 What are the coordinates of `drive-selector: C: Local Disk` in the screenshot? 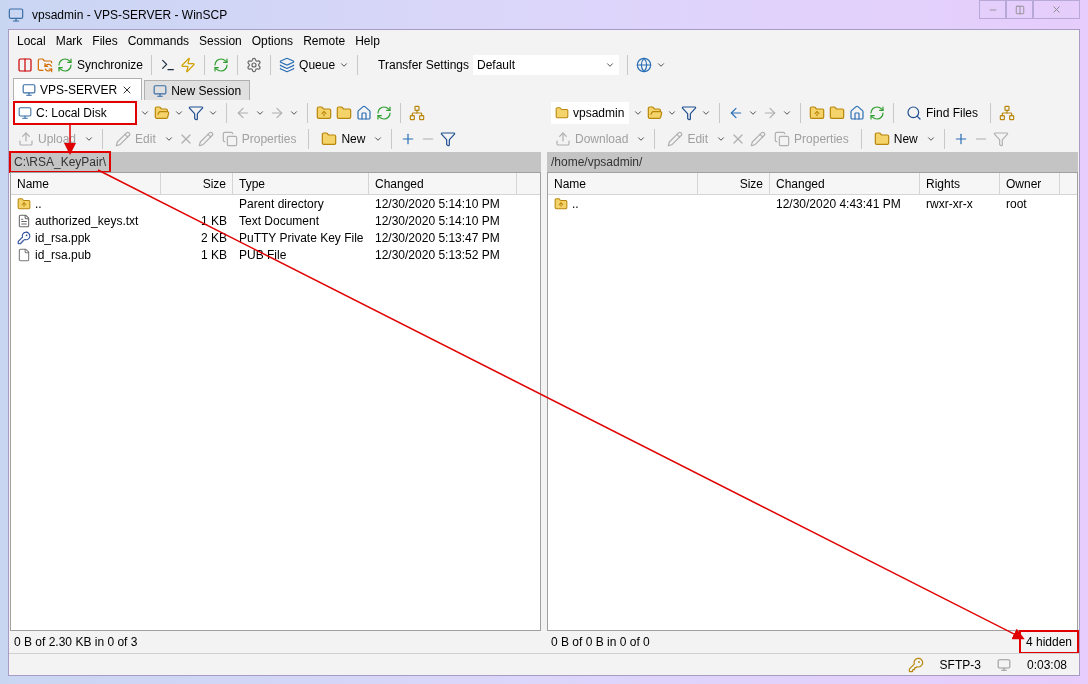 It's located at (75, 113).